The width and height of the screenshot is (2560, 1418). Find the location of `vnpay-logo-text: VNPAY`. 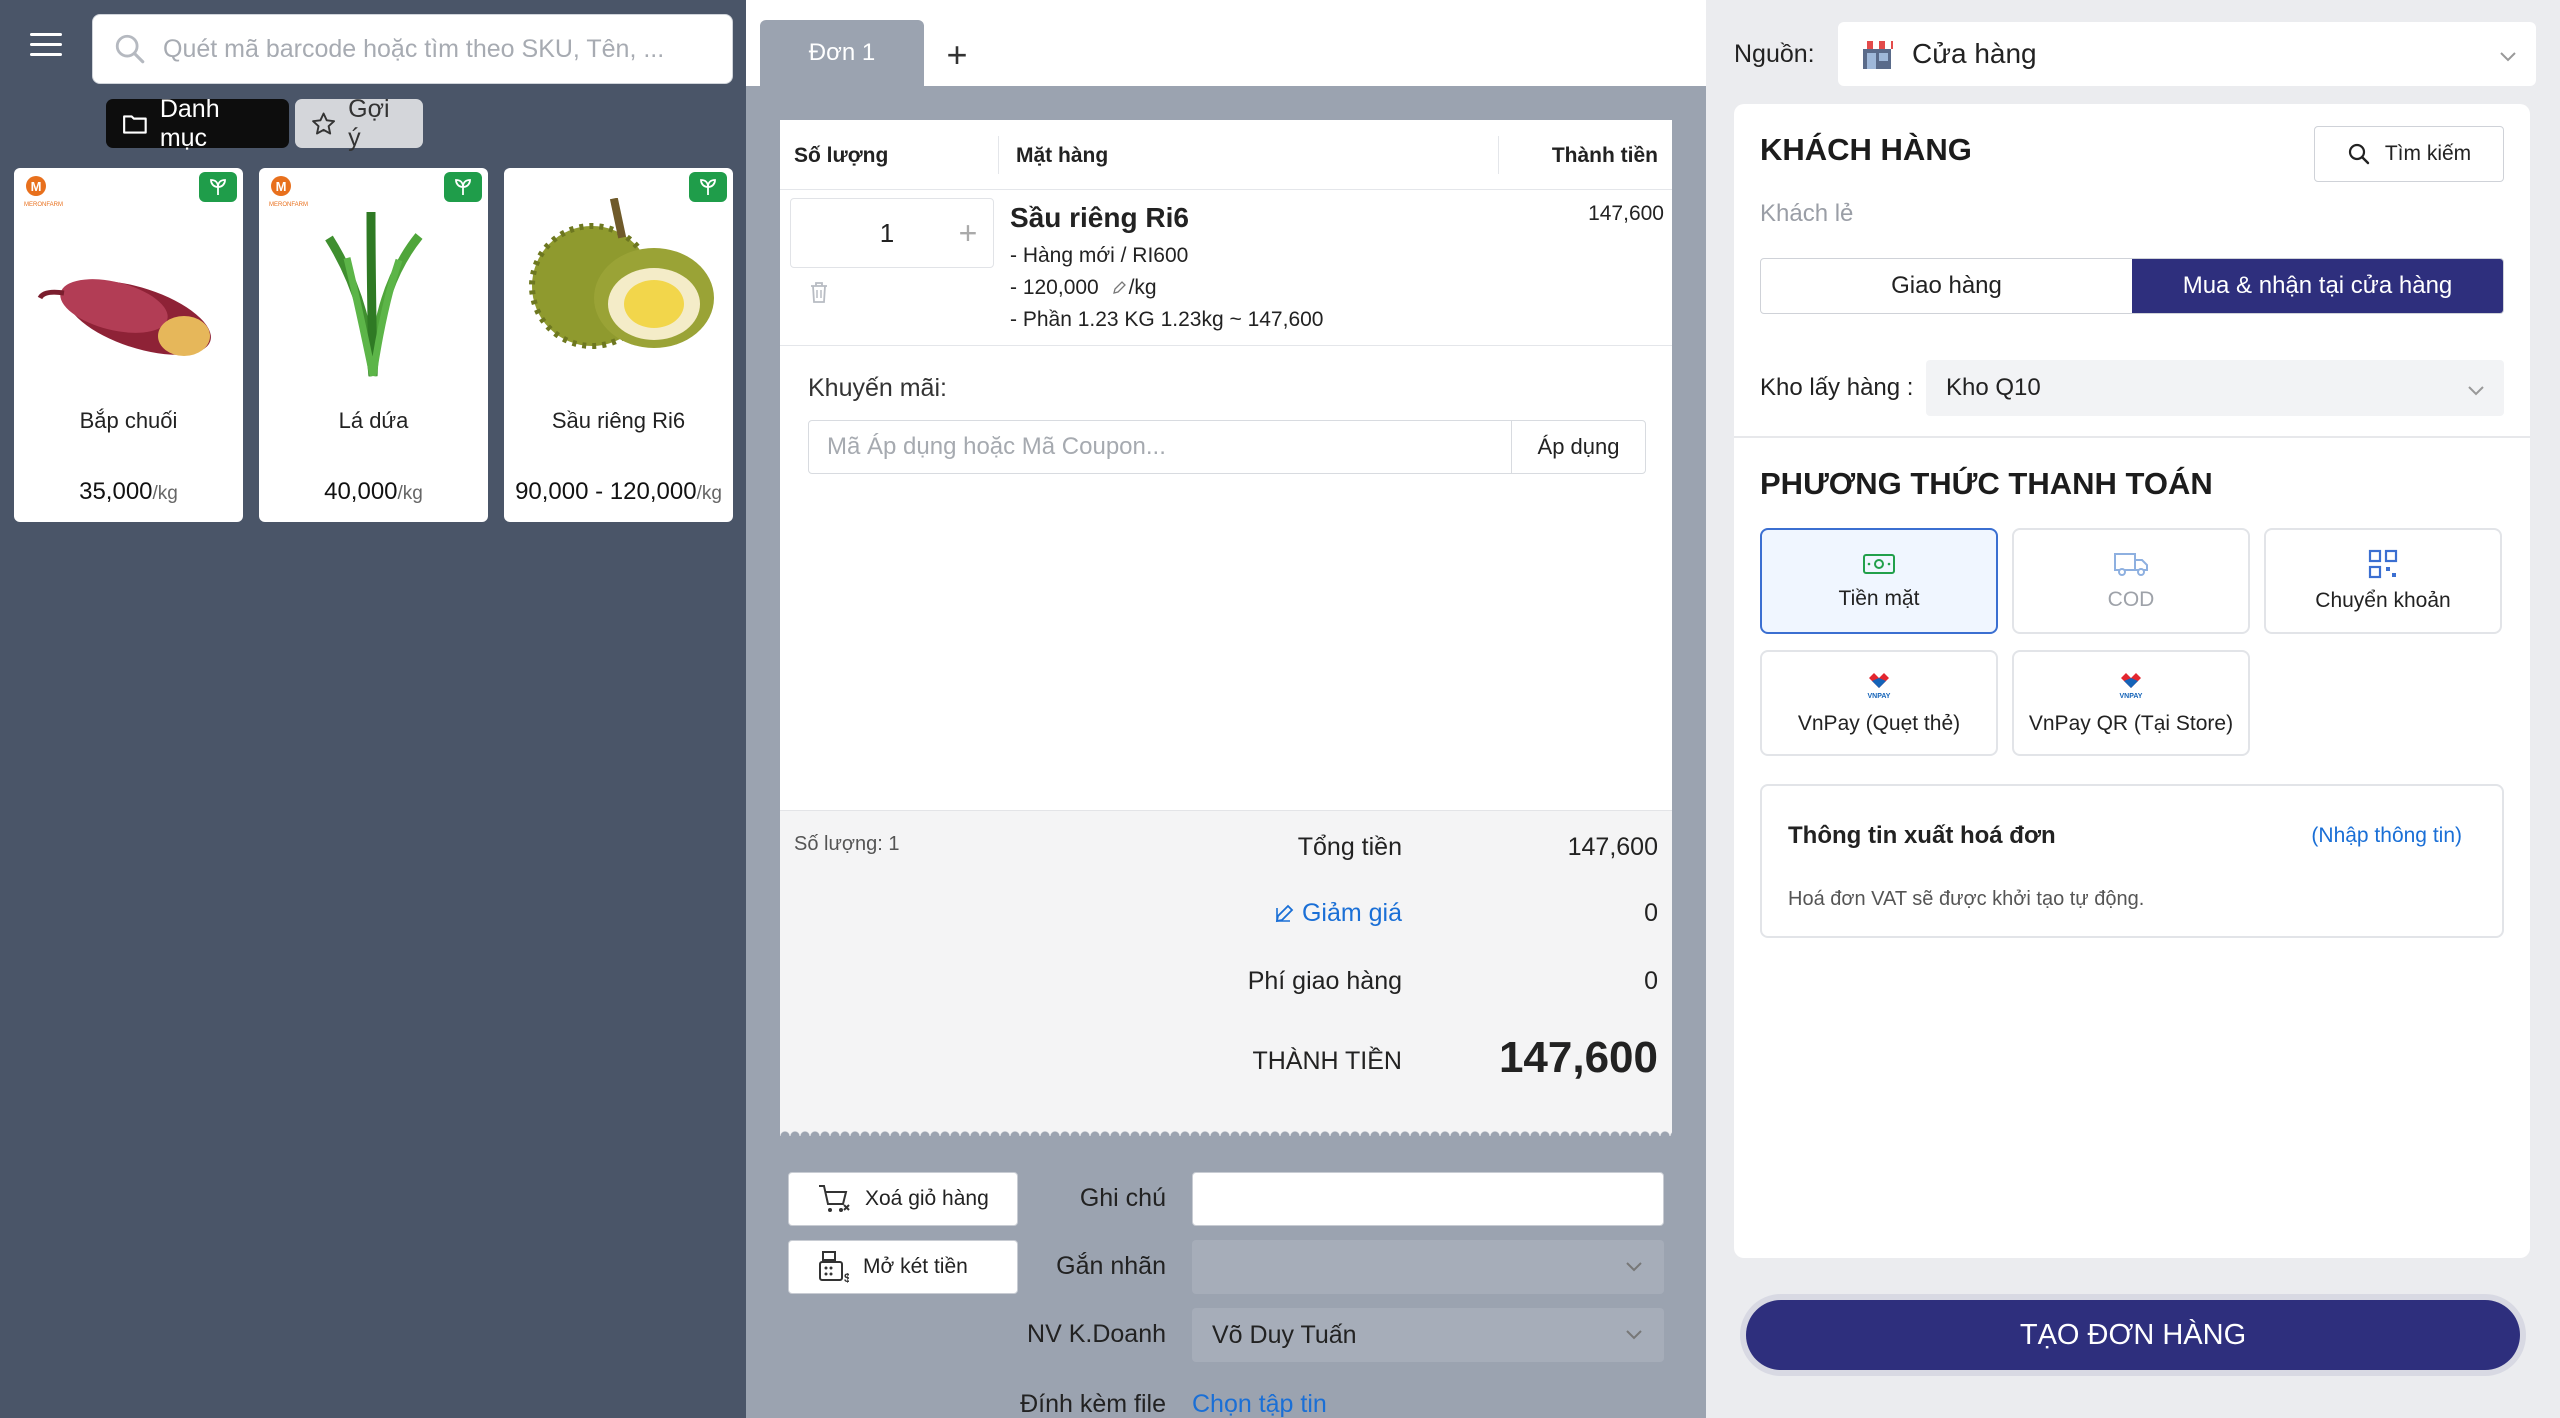

vnpay-logo-text: VNPAY is located at coordinates (1879, 696).